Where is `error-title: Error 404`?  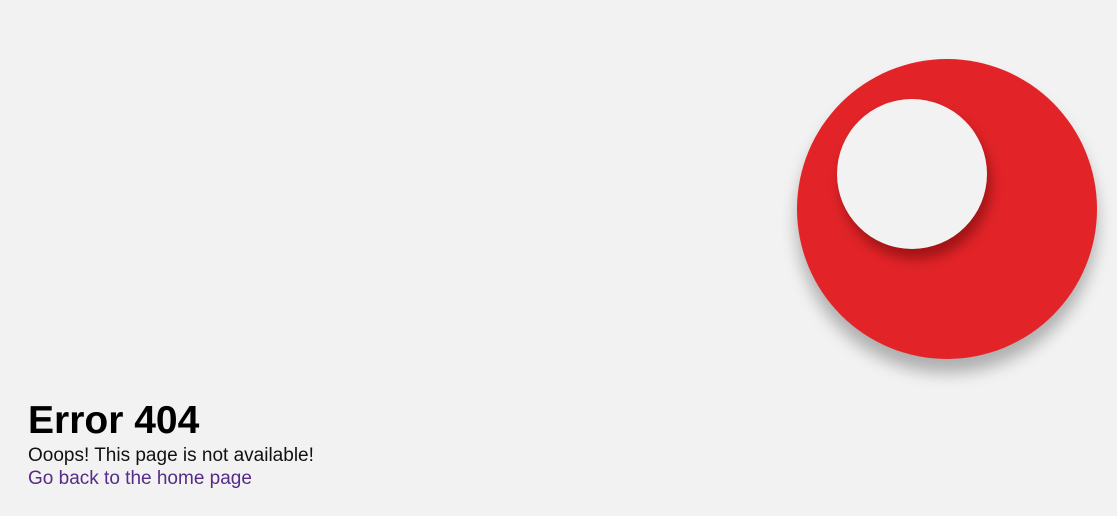 error-title: Error 404 is located at coordinates (114, 420).